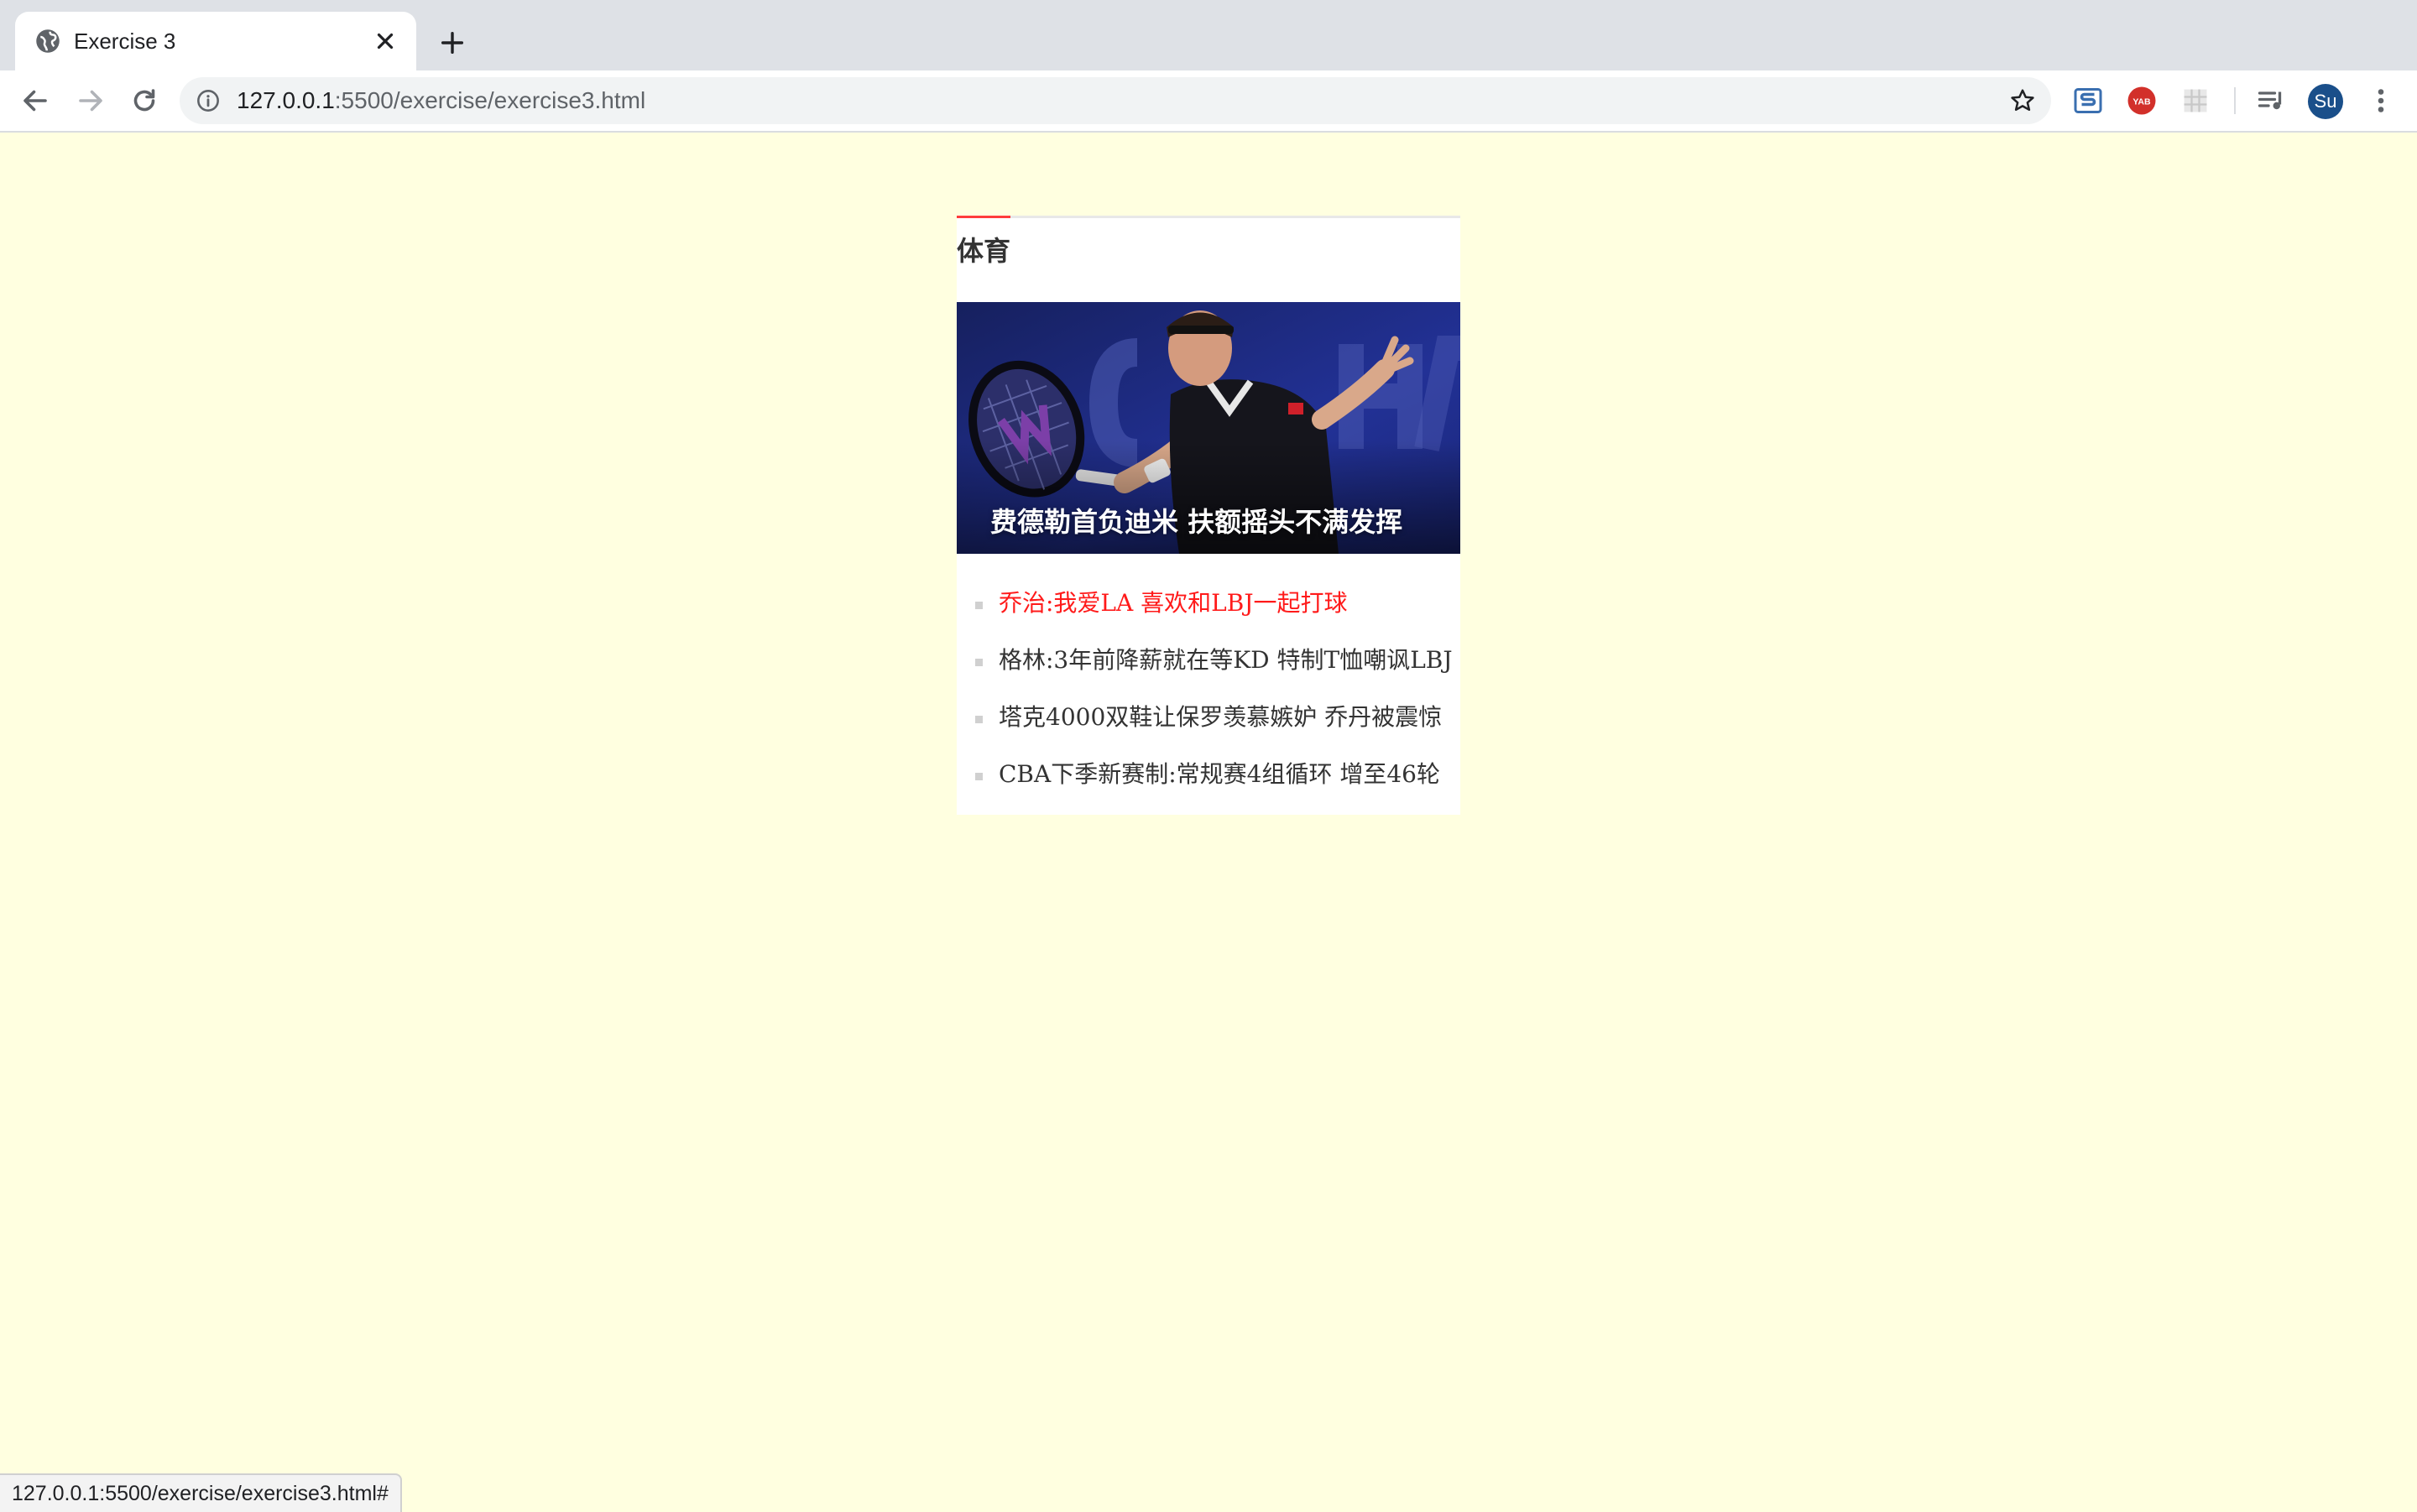  Describe the element at coordinates (2381, 101) in the screenshot. I see `more-menu-icon` at that location.